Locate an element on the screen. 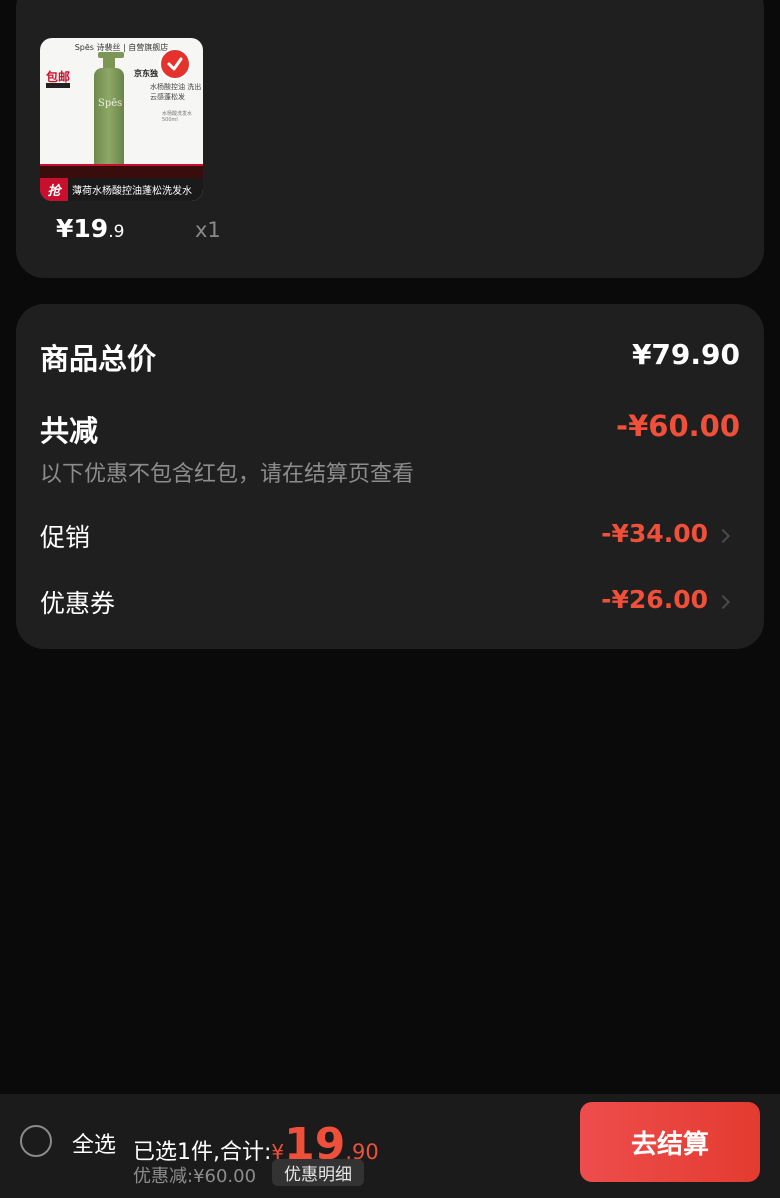 This screenshot has height=1198, width=780. total-reduction-value: -¥60.00 is located at coordinates (678, 426).